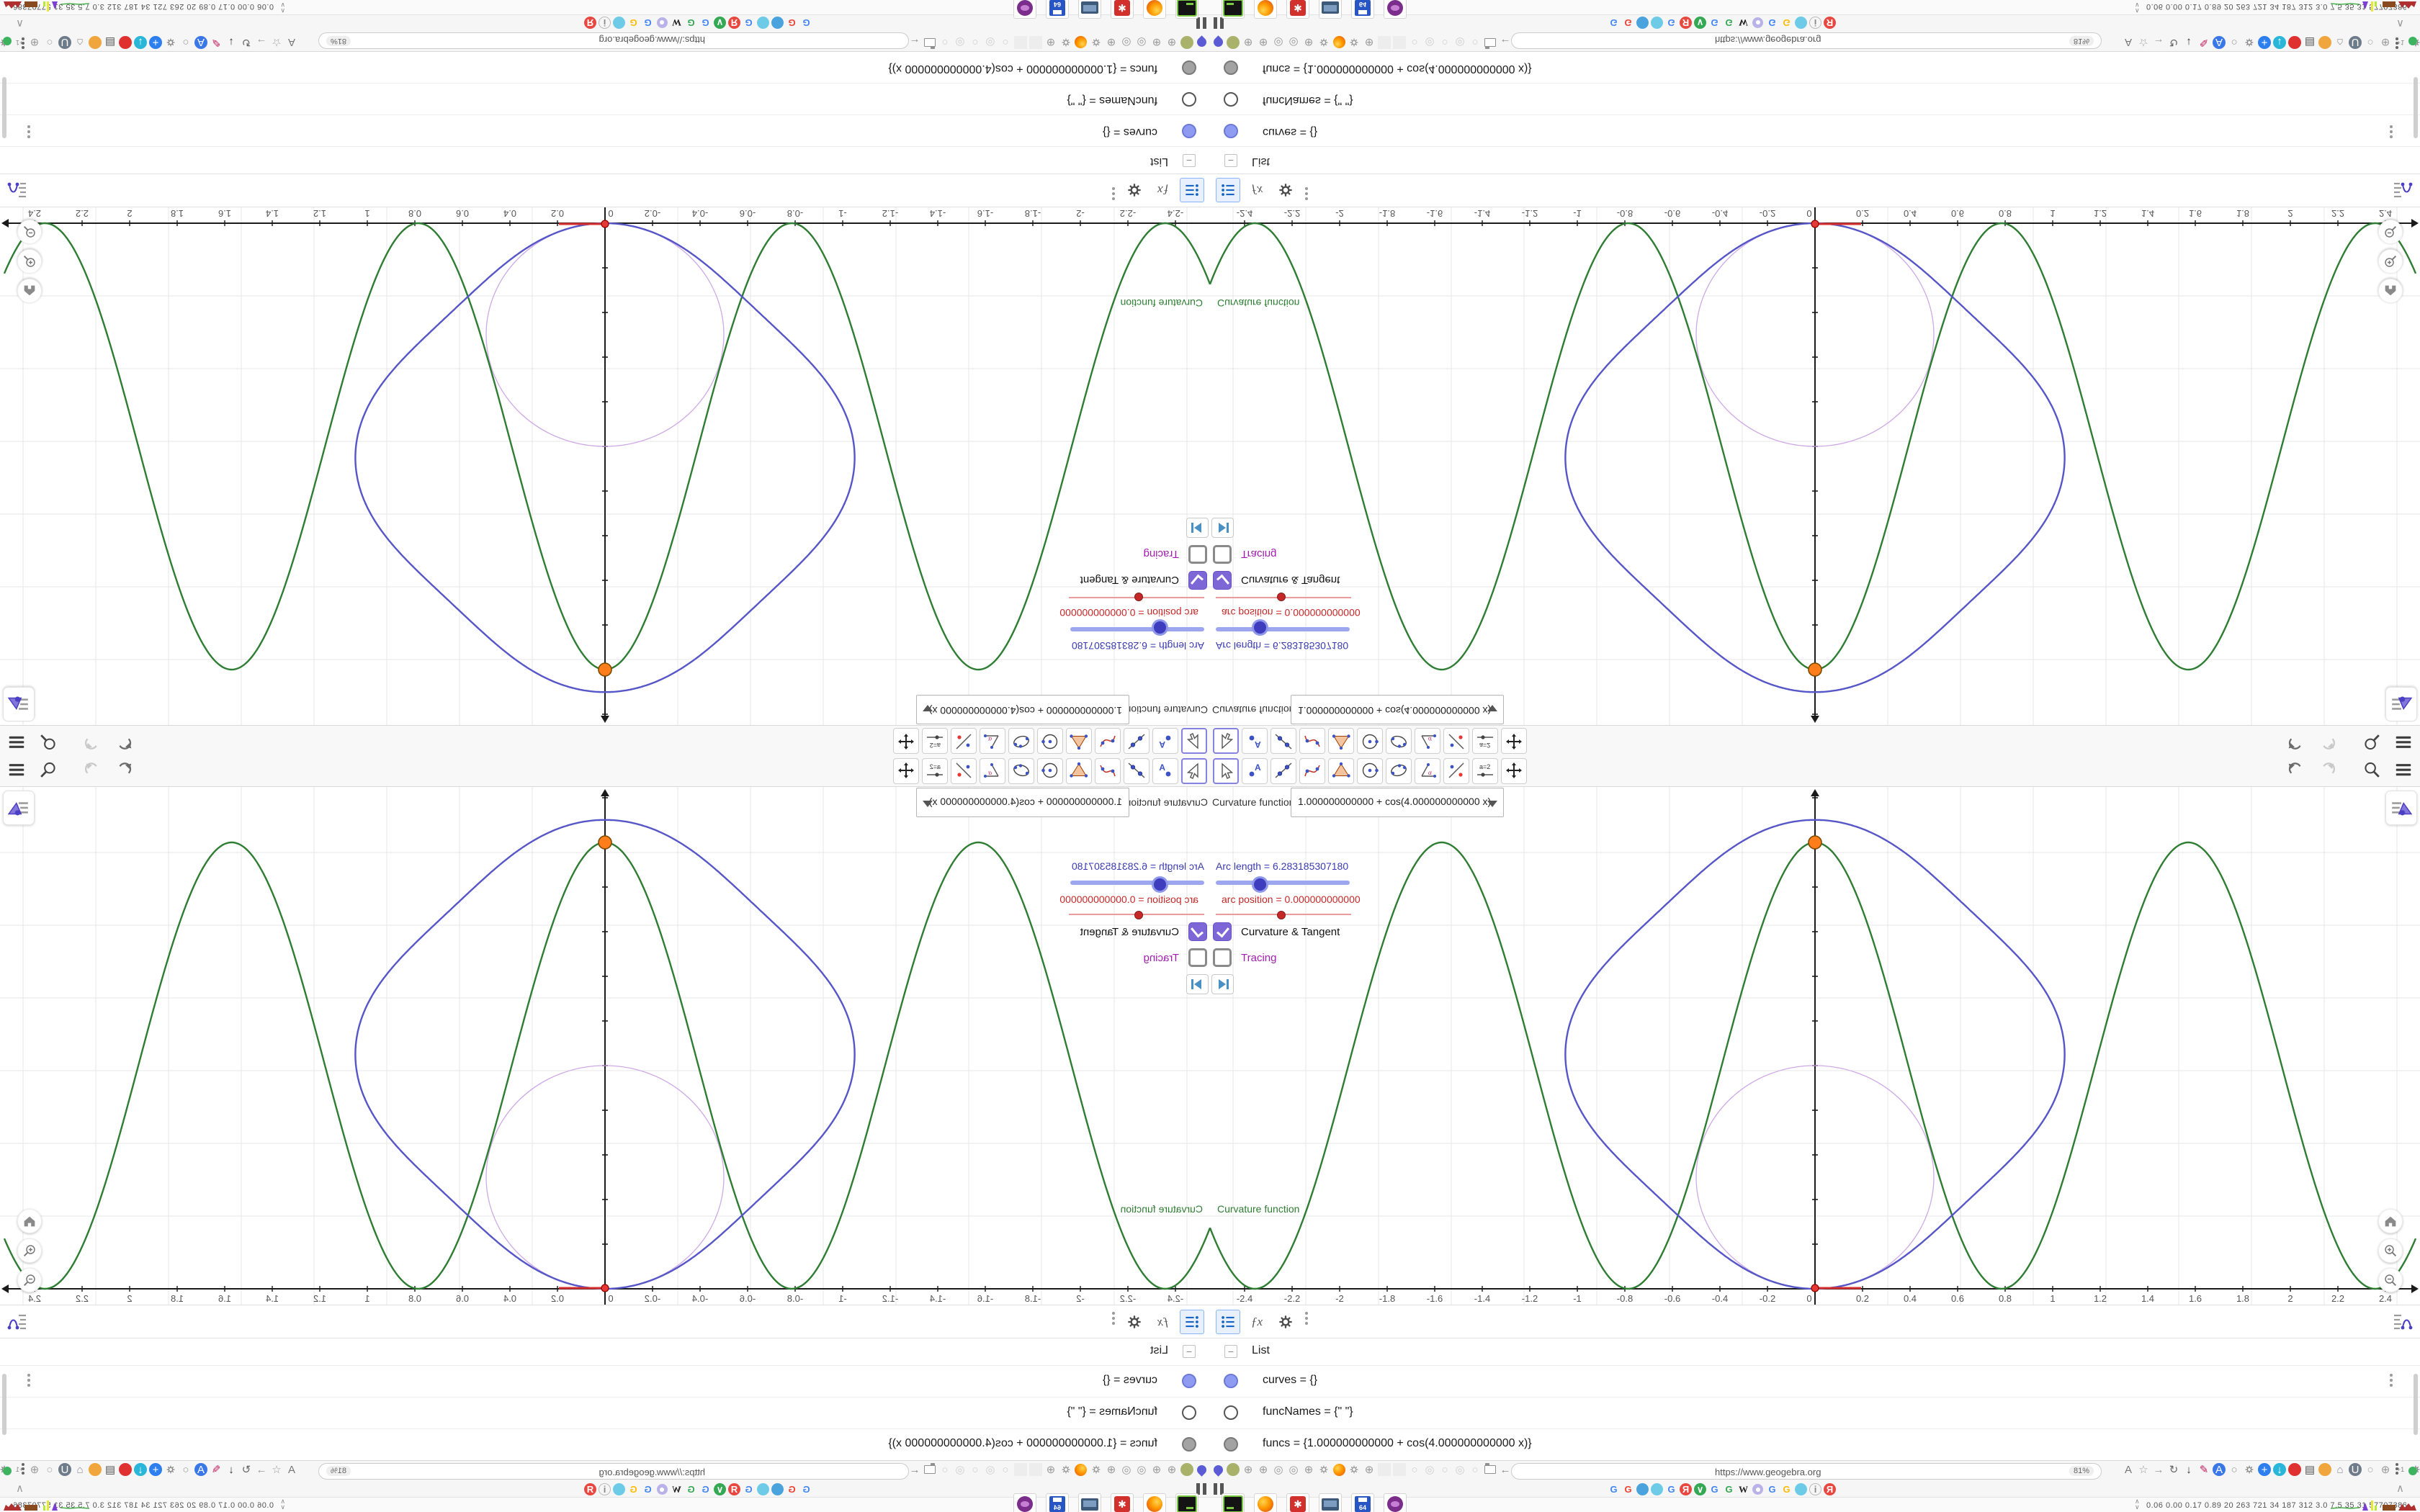 Image resolution: width=2420 pixels, height=1512 pixels. I want to click on firefox-icon, so click(1338, 42).